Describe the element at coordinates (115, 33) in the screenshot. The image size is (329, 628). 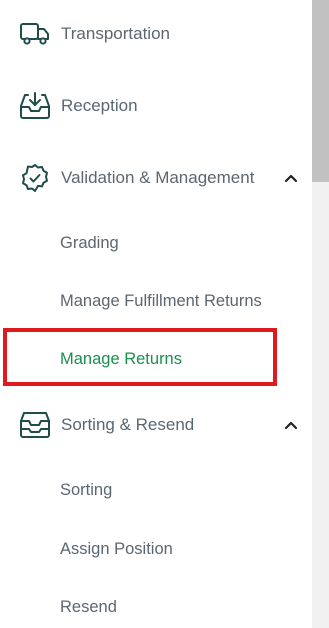
I see `nav-item-label: Transportation` at that location.